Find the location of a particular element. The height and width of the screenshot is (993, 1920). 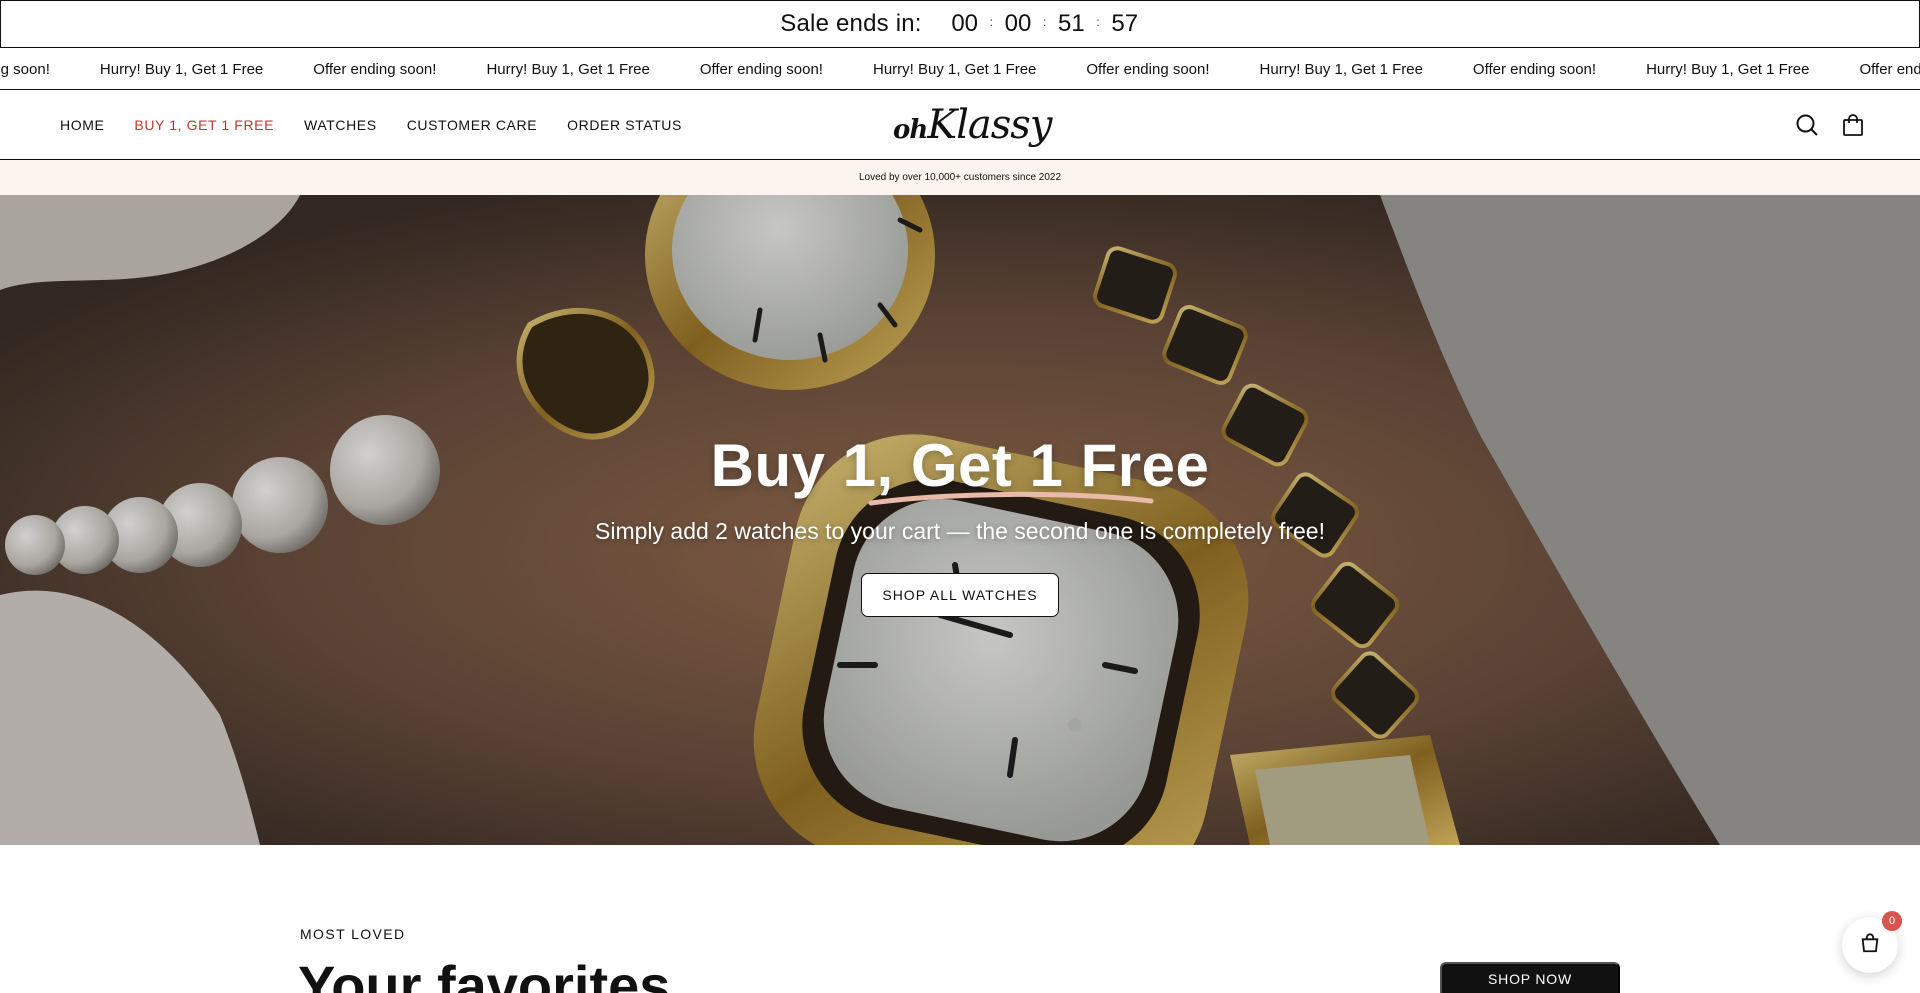

nav-item-home: HOME is located at coordinates (82, 125).